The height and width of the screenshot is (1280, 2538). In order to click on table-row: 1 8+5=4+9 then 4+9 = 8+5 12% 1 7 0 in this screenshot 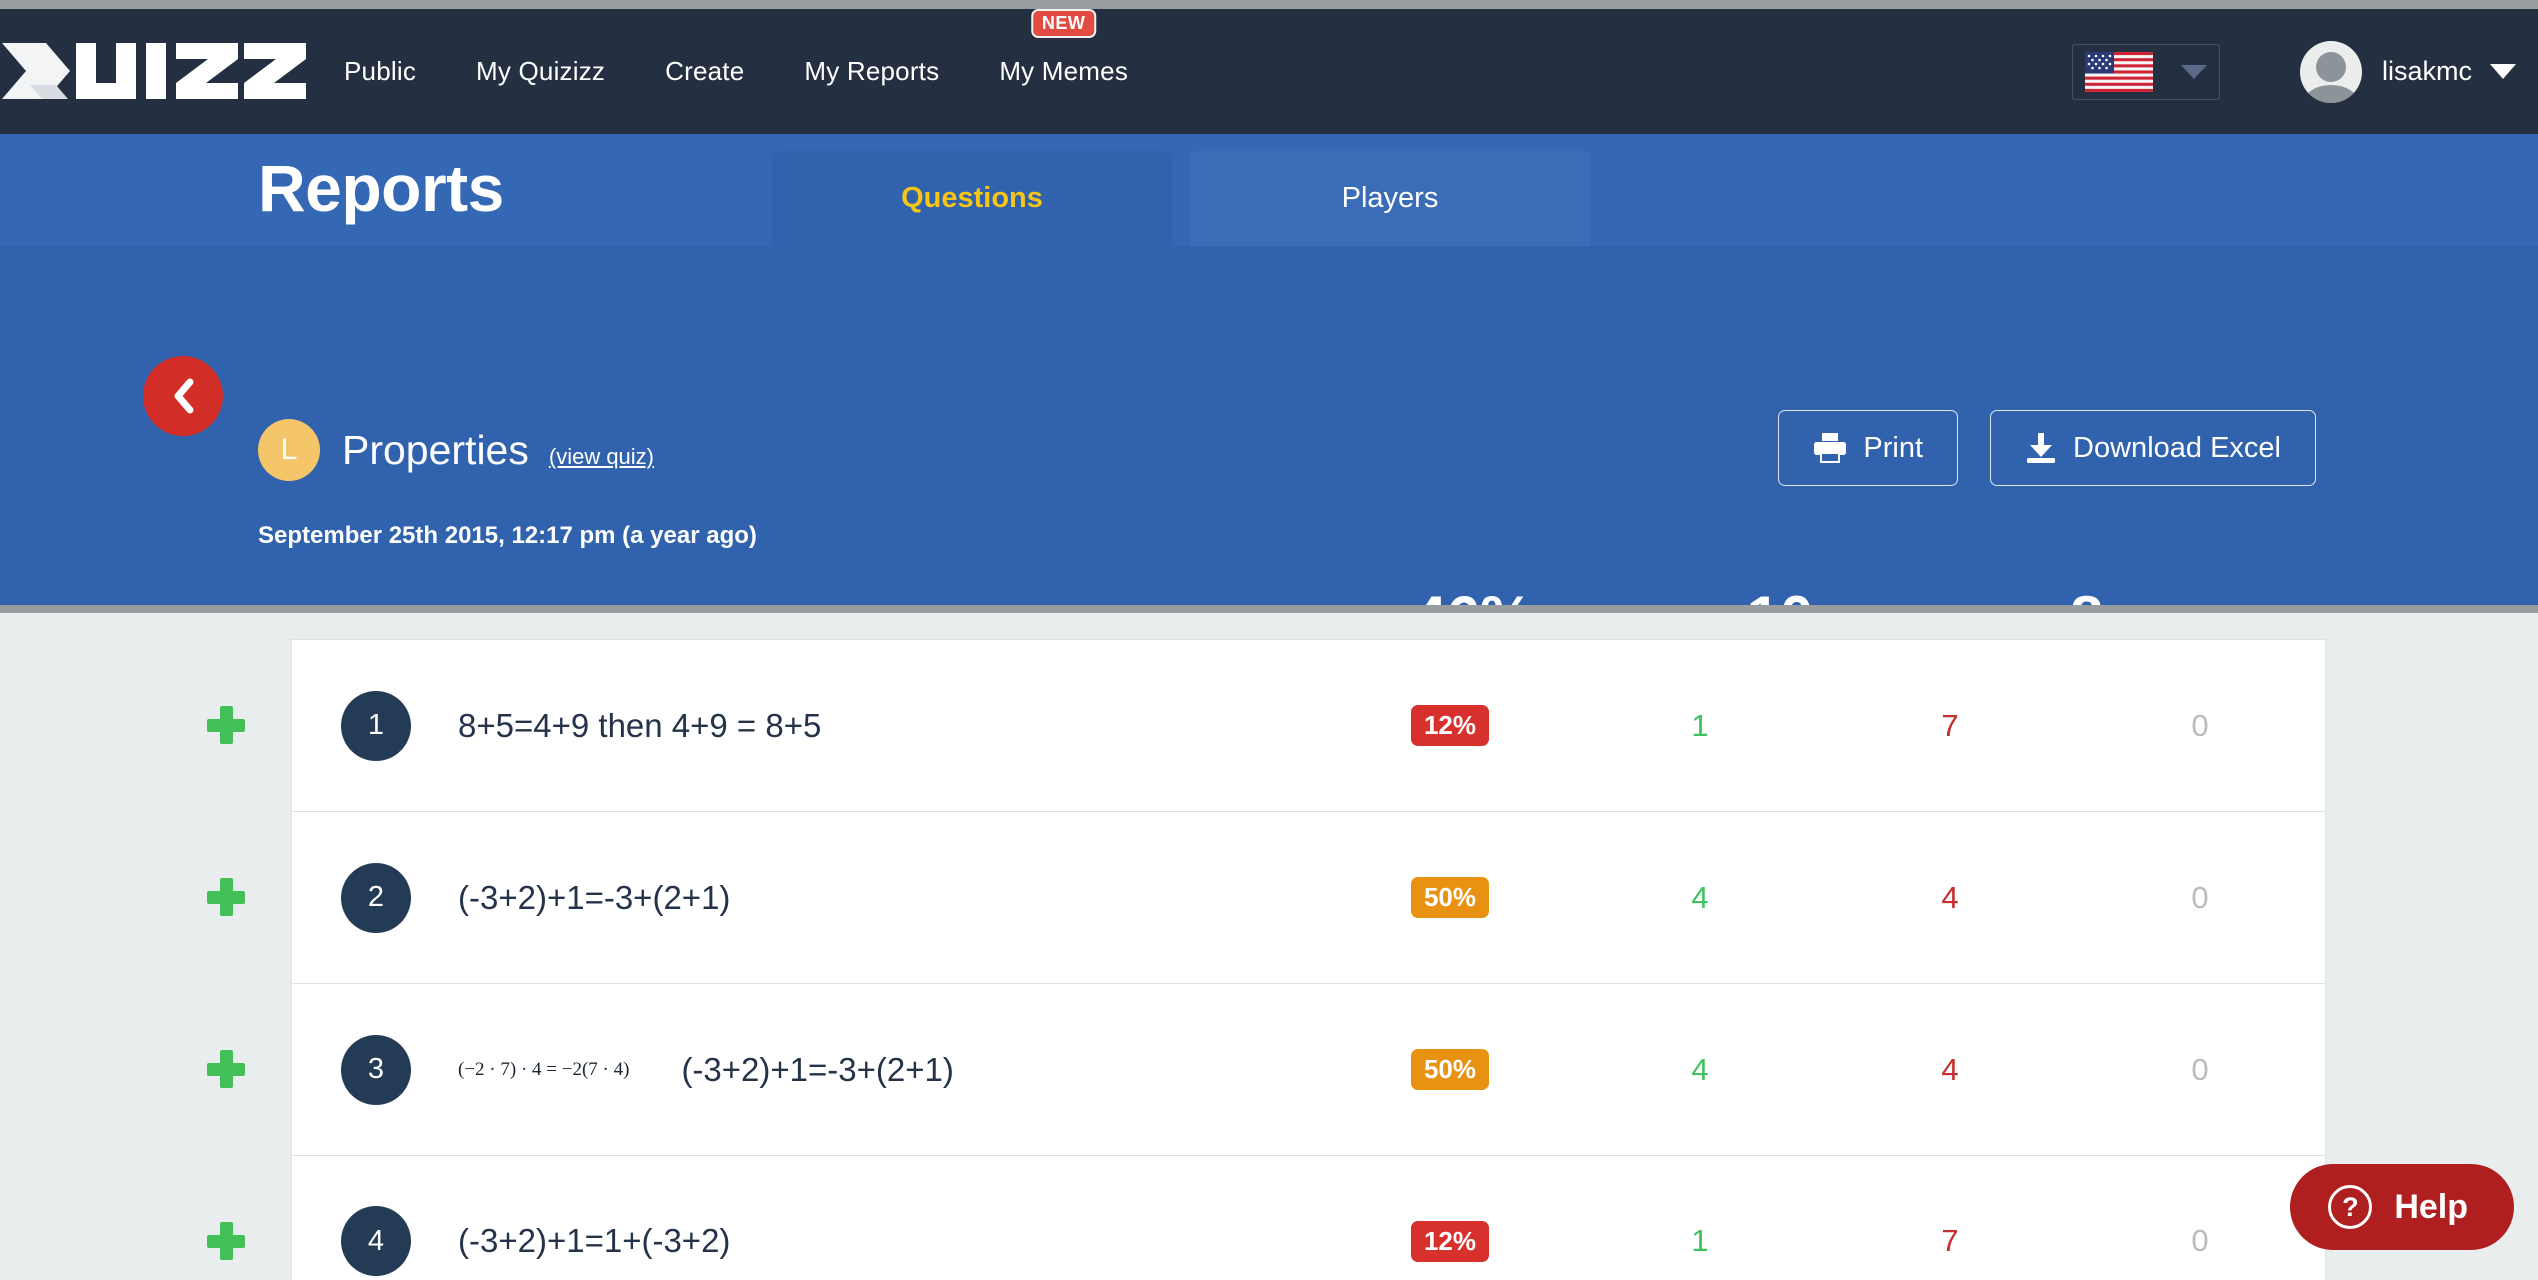, I will do `click(1308, 725)`.